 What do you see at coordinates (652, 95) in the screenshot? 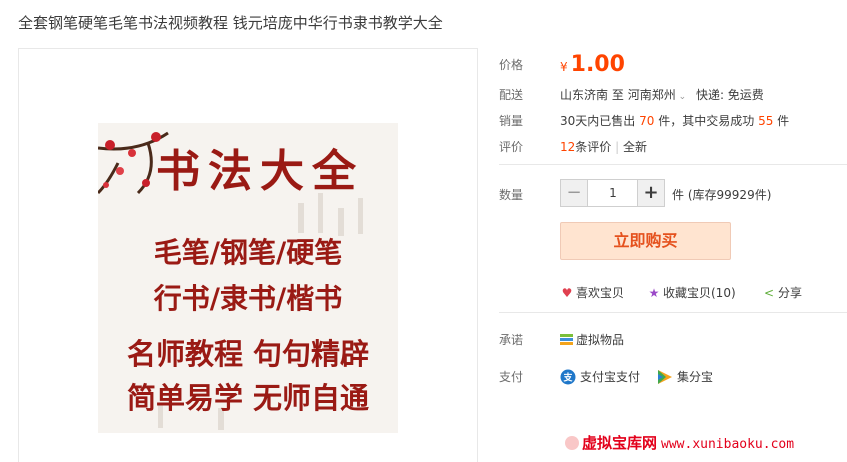
I see `delivery-destination: 河南郑州` at bounding box center [652, 95].